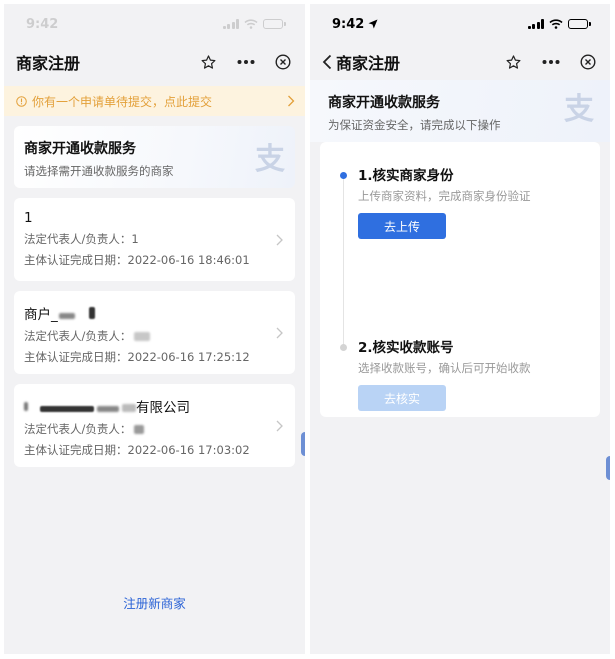  I want to click on legal-rep-value: 1, so click(135, 239).